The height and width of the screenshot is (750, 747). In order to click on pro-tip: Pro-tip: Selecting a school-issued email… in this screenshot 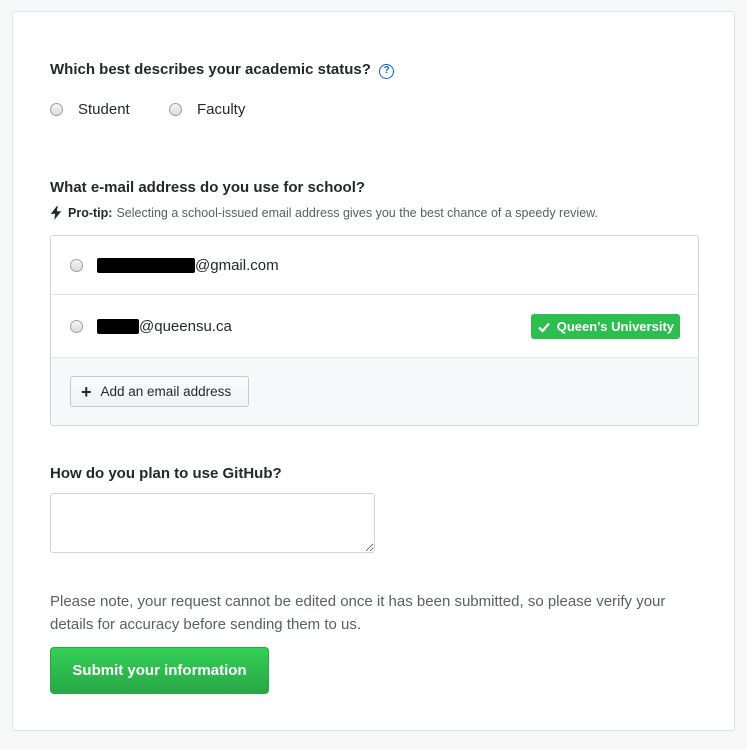, I will do `click(324, 213)`.